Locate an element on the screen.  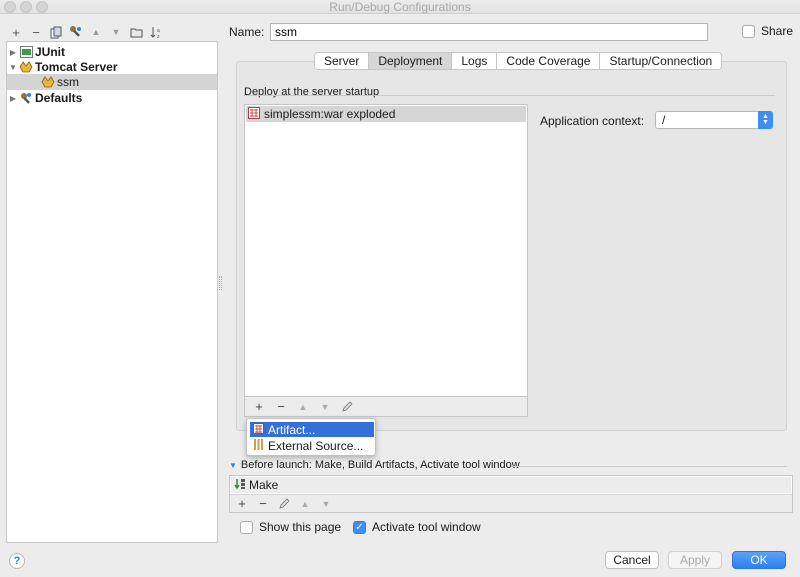
window-title: Run/Debug Configurations is located at coordinates (400, 7).